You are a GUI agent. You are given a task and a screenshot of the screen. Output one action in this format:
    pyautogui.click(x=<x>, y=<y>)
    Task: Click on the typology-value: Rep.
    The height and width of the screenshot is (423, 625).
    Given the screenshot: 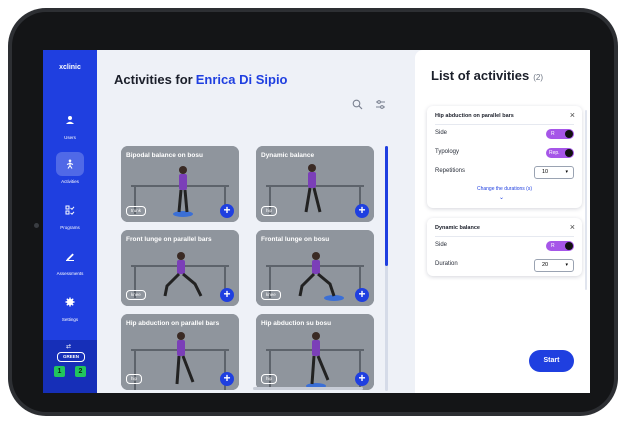 What is the action you would take?
    pyautogui.click(x=554, y=153)
    